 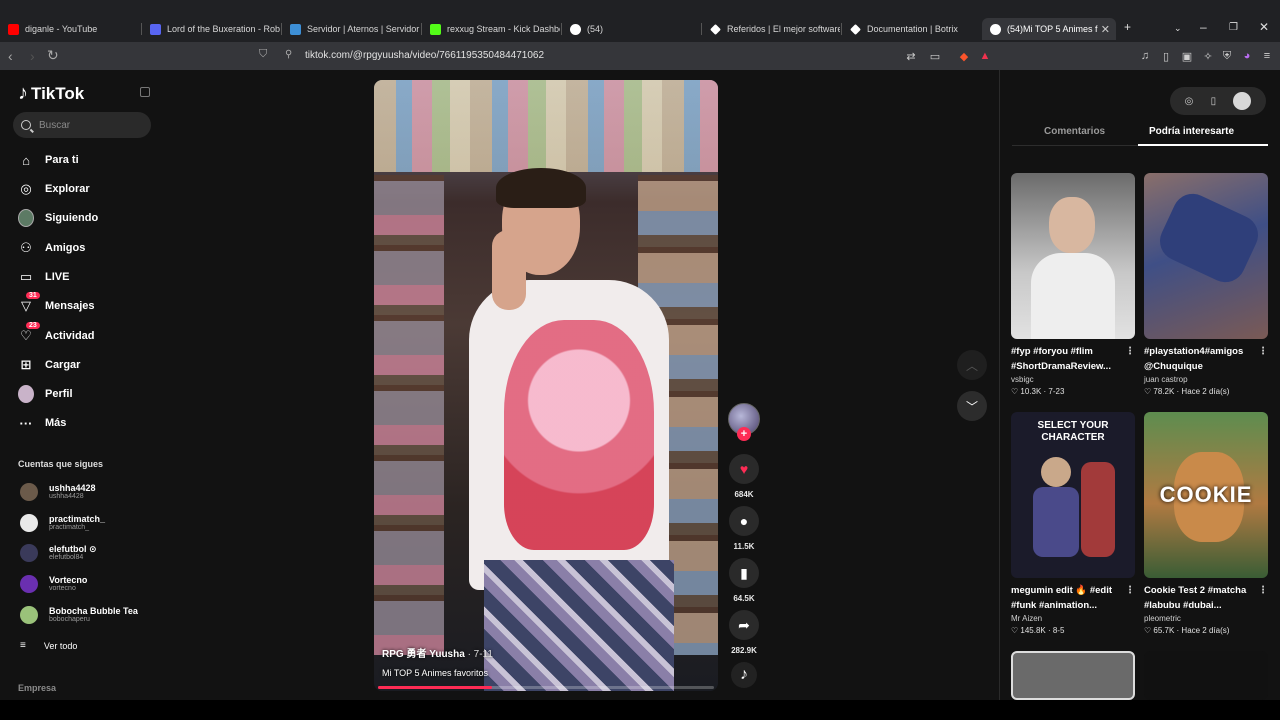 What do you see at coordinates (1178, 28) in the screenshot?
I see `tab-list-icon: ⌄` at bounding box center [1178, 28].